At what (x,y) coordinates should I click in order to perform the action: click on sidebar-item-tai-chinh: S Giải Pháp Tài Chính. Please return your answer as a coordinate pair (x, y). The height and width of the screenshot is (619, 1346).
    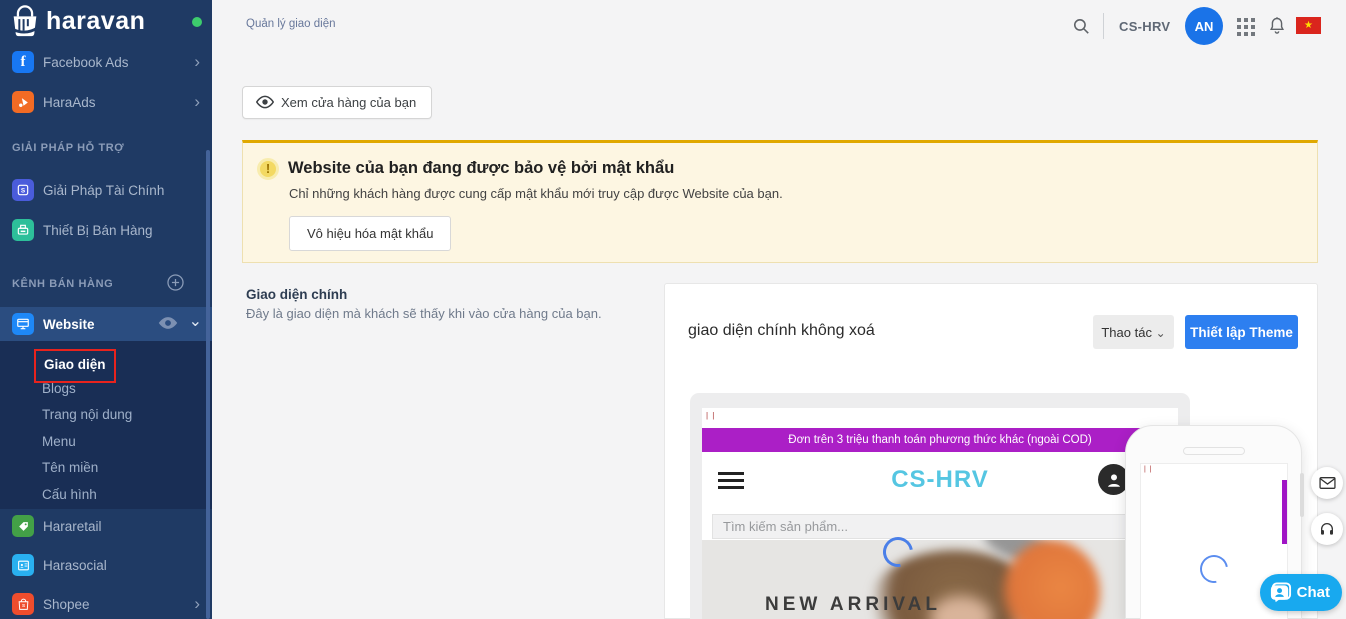
    Looking at the image, I should click on (106, 190).